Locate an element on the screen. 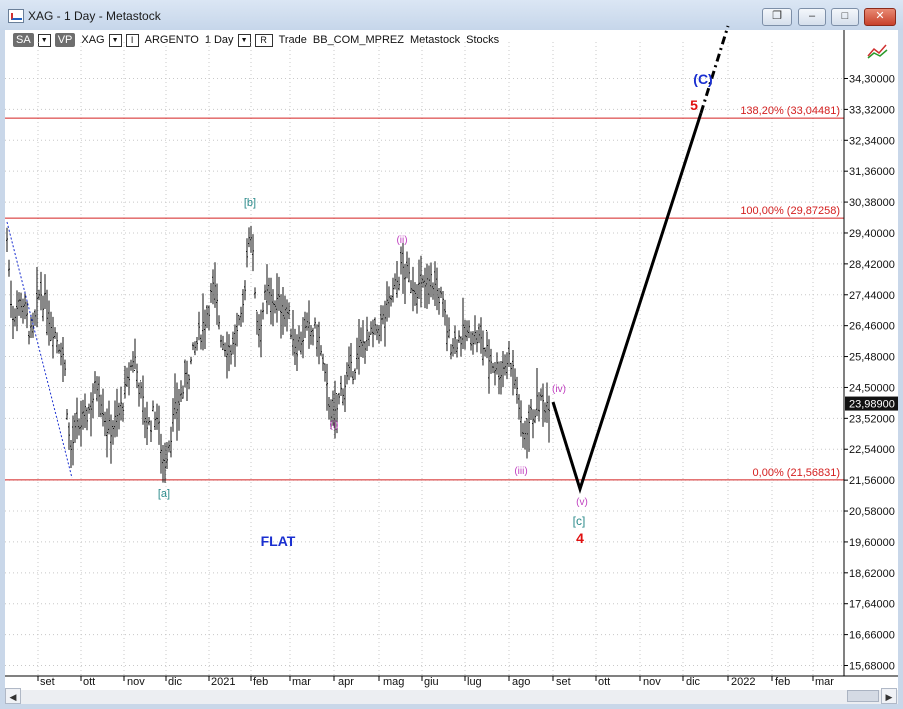 The width and height of the screenshot is (903, 709). fib-label: 100,00% (29,87258) is located at coordinates (790, 211).